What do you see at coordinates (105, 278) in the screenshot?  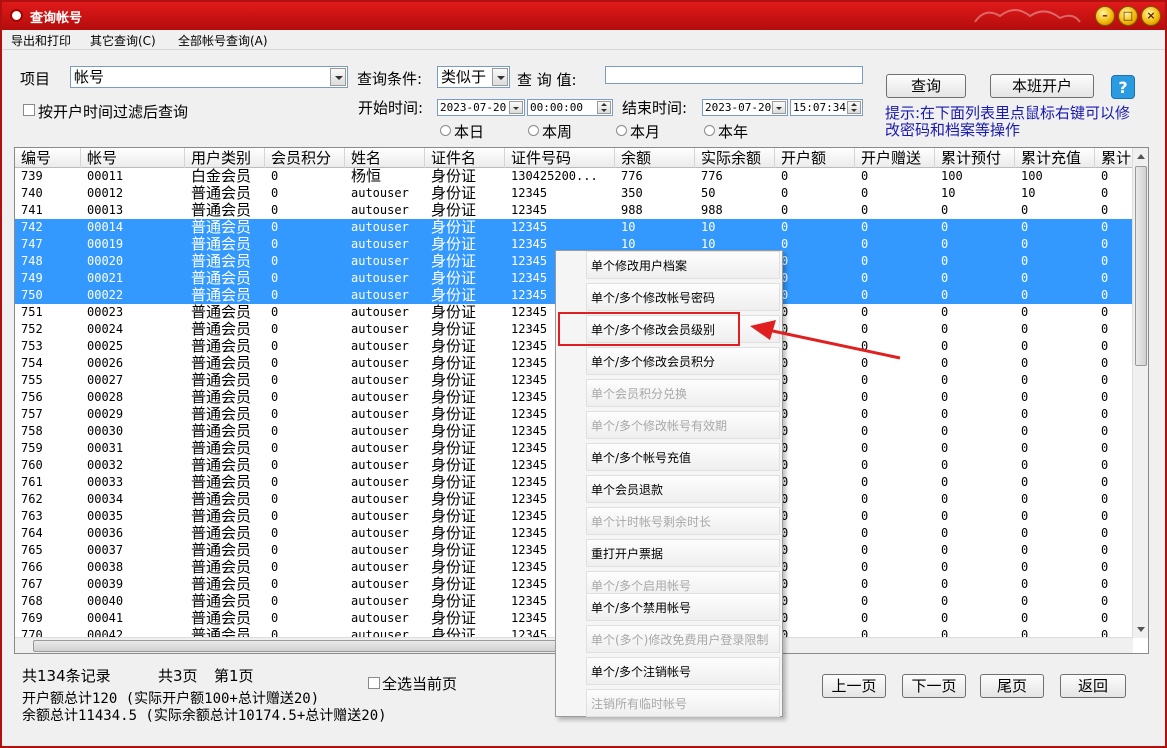 I see `table-cell: 00021` at bounding box center [105, 278].